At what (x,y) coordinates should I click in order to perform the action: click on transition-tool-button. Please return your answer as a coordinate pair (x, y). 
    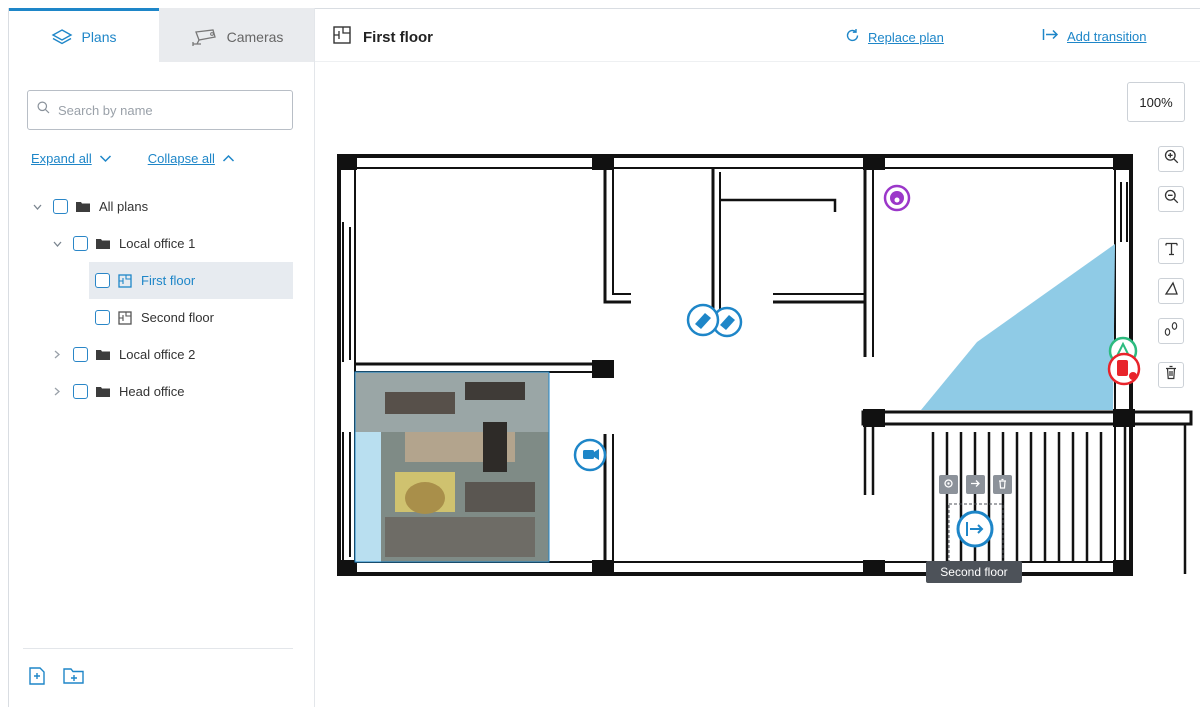
    Looking at the image, I should click on (1171, 331).